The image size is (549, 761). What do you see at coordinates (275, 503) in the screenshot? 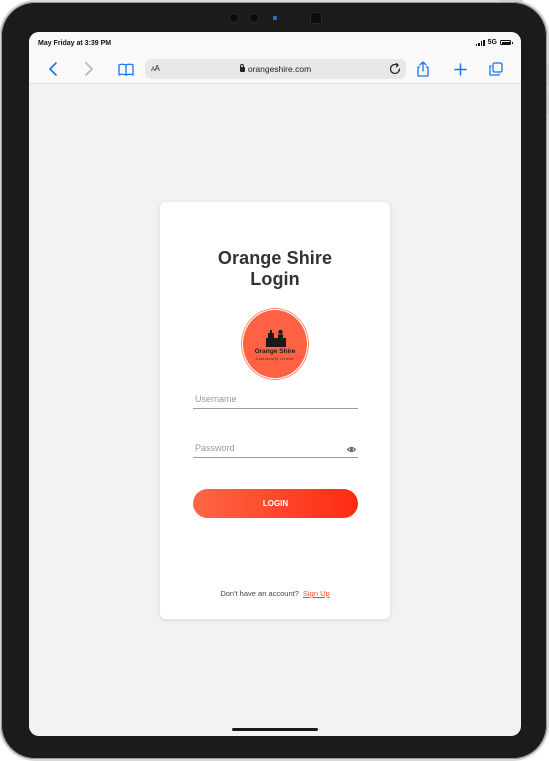
I see `login-button: LOGIN` at bounding box center [275, 503].